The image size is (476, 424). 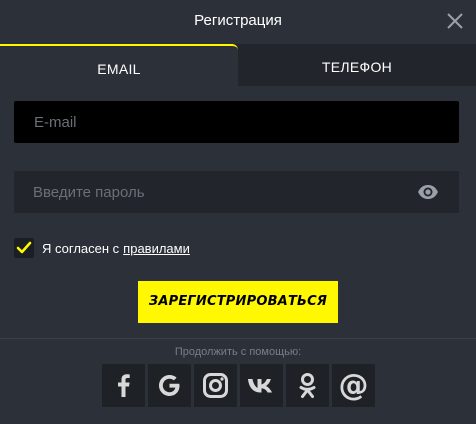 I want to click on tab-bar: EMAIL ТЕЛЕФОН, so click(x=238, y=65).